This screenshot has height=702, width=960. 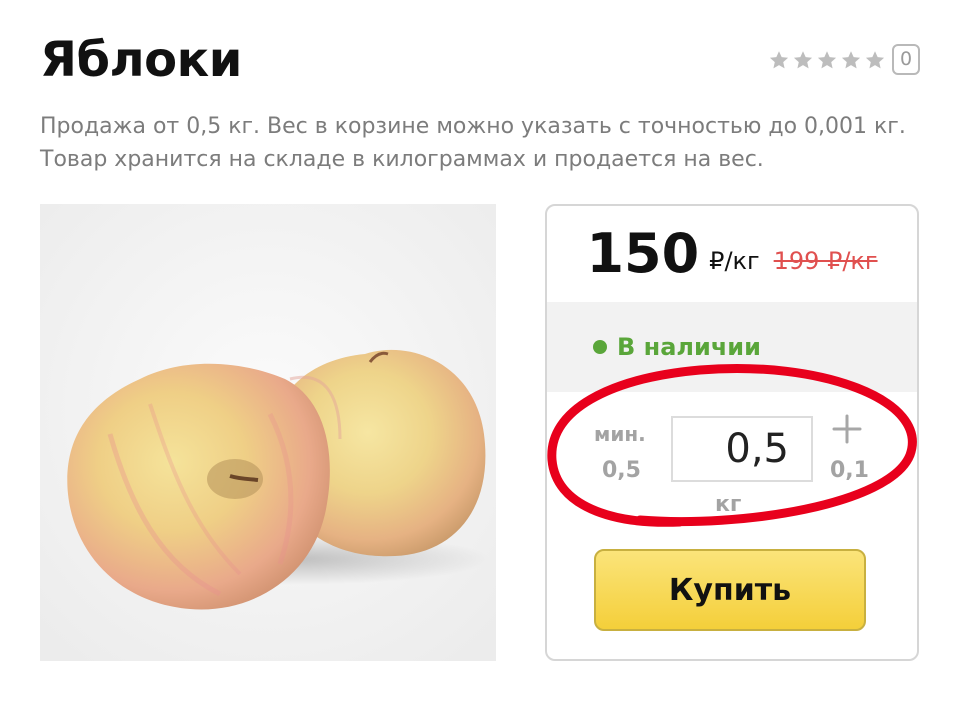 I want to click on quantity-input, so click(x=742, y=449).